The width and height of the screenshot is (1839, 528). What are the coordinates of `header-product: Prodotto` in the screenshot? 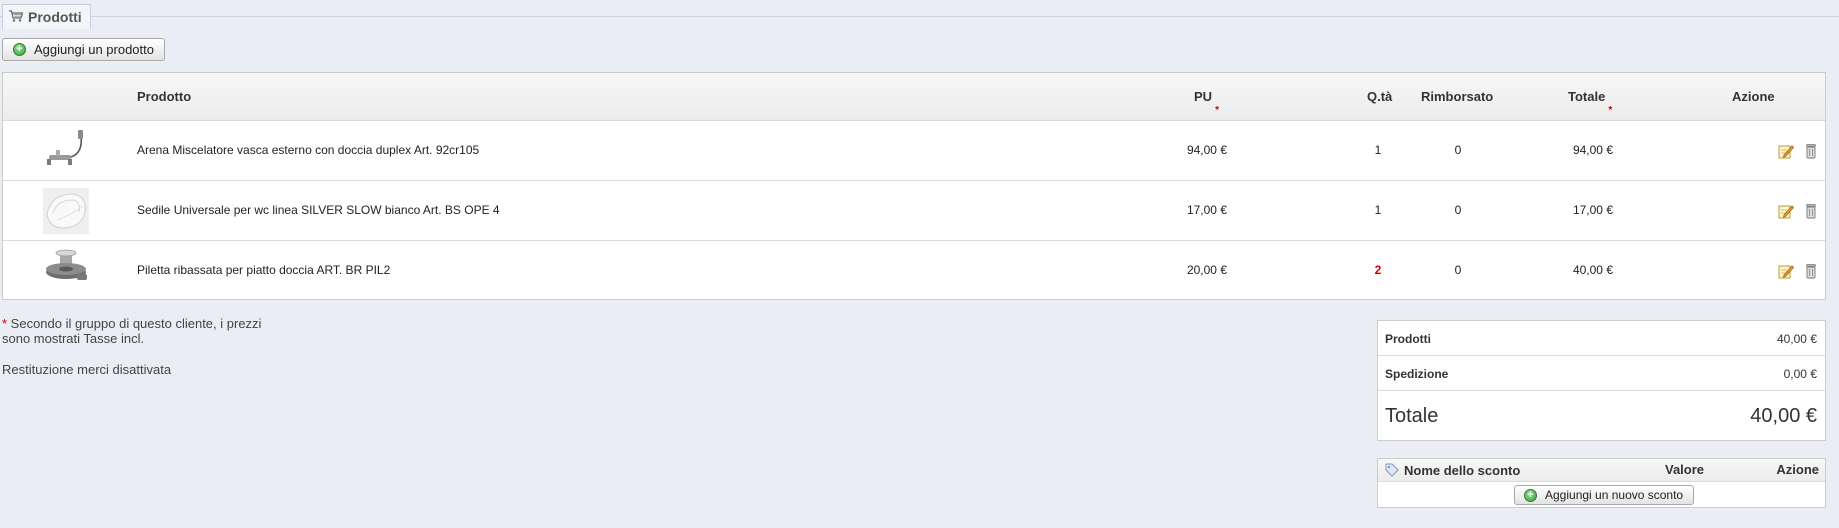 It's located at (164, 96).